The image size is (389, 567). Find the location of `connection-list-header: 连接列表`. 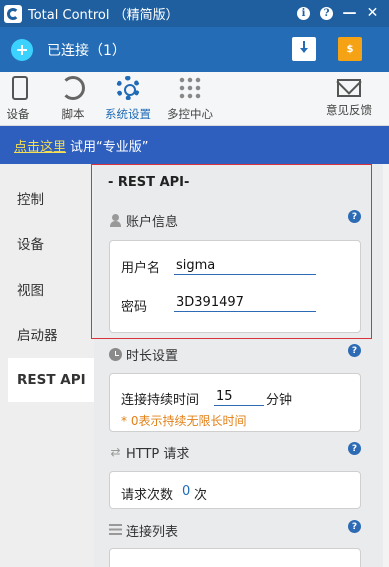

connection-list-header: 连接列表 is located at coordinates (143, 530).